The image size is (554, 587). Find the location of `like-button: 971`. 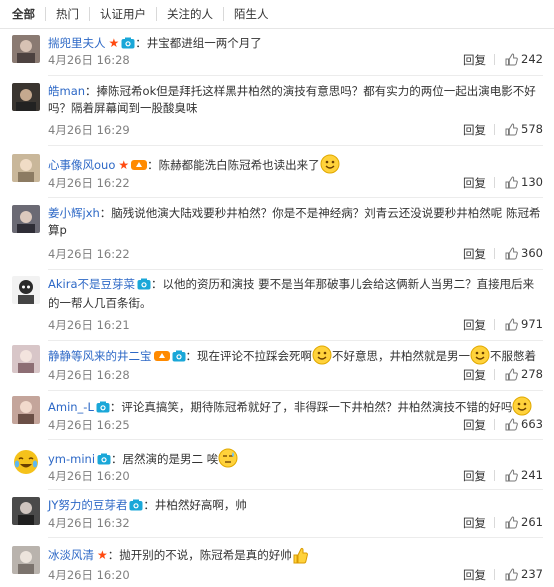

like-button: 971 is located at coordinates (524, 324).